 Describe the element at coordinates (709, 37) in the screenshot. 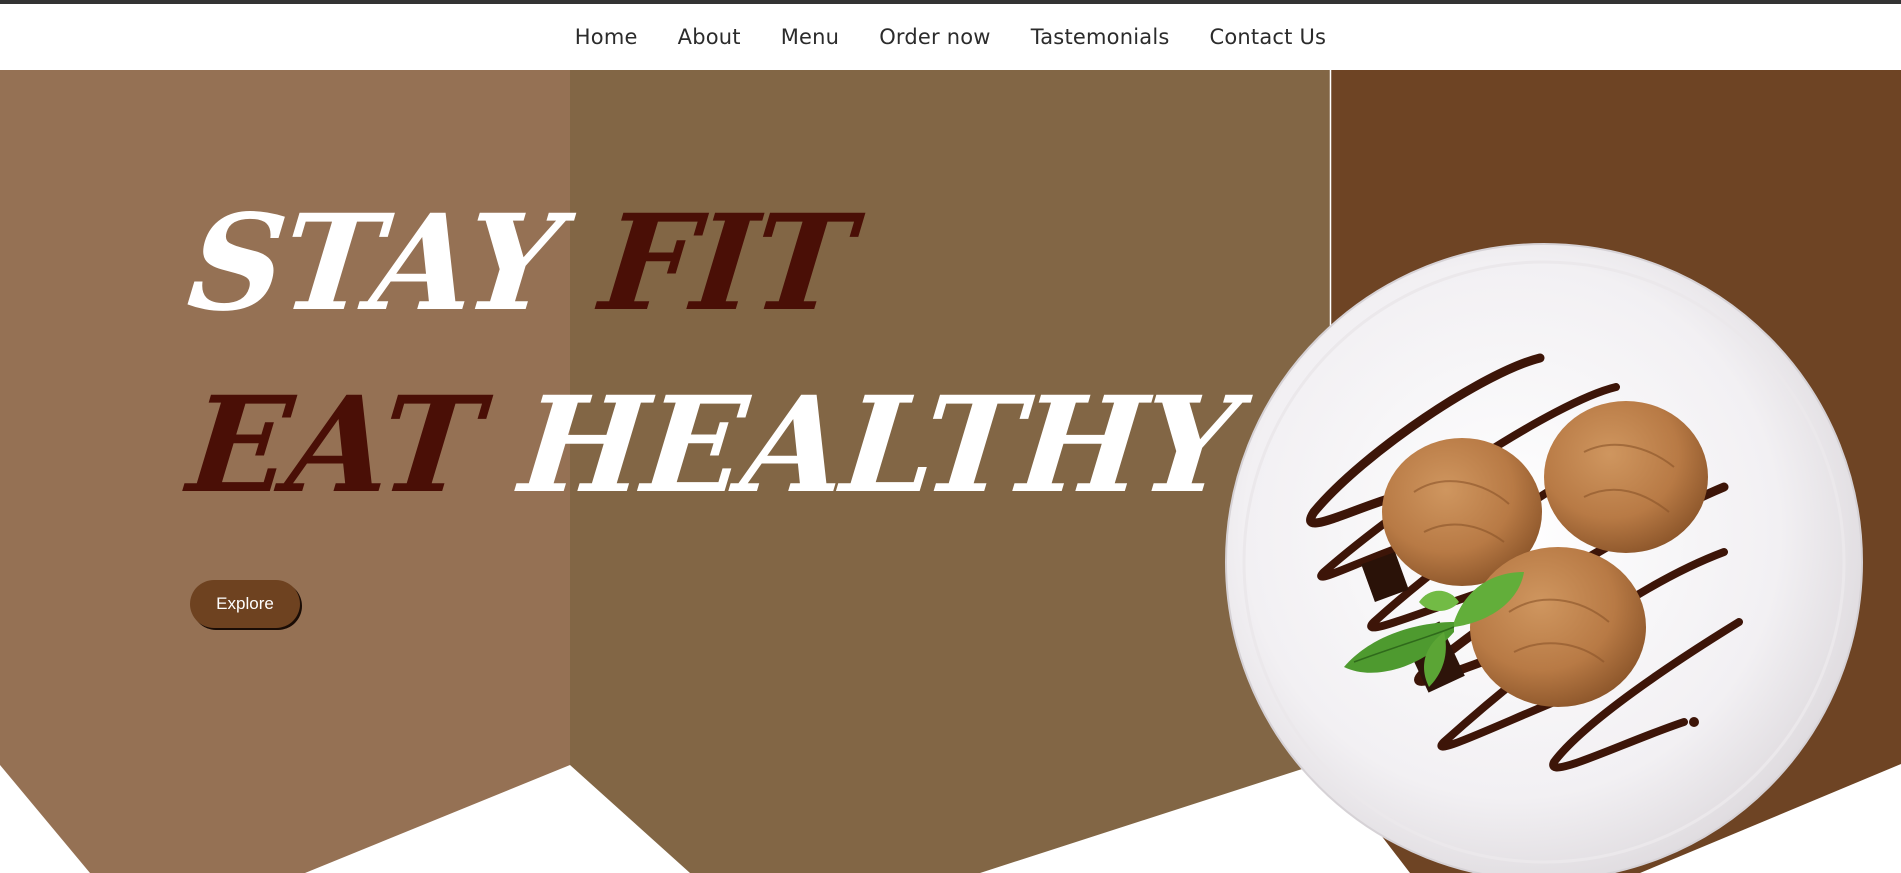

I see `nav-about-link: About` at that location.